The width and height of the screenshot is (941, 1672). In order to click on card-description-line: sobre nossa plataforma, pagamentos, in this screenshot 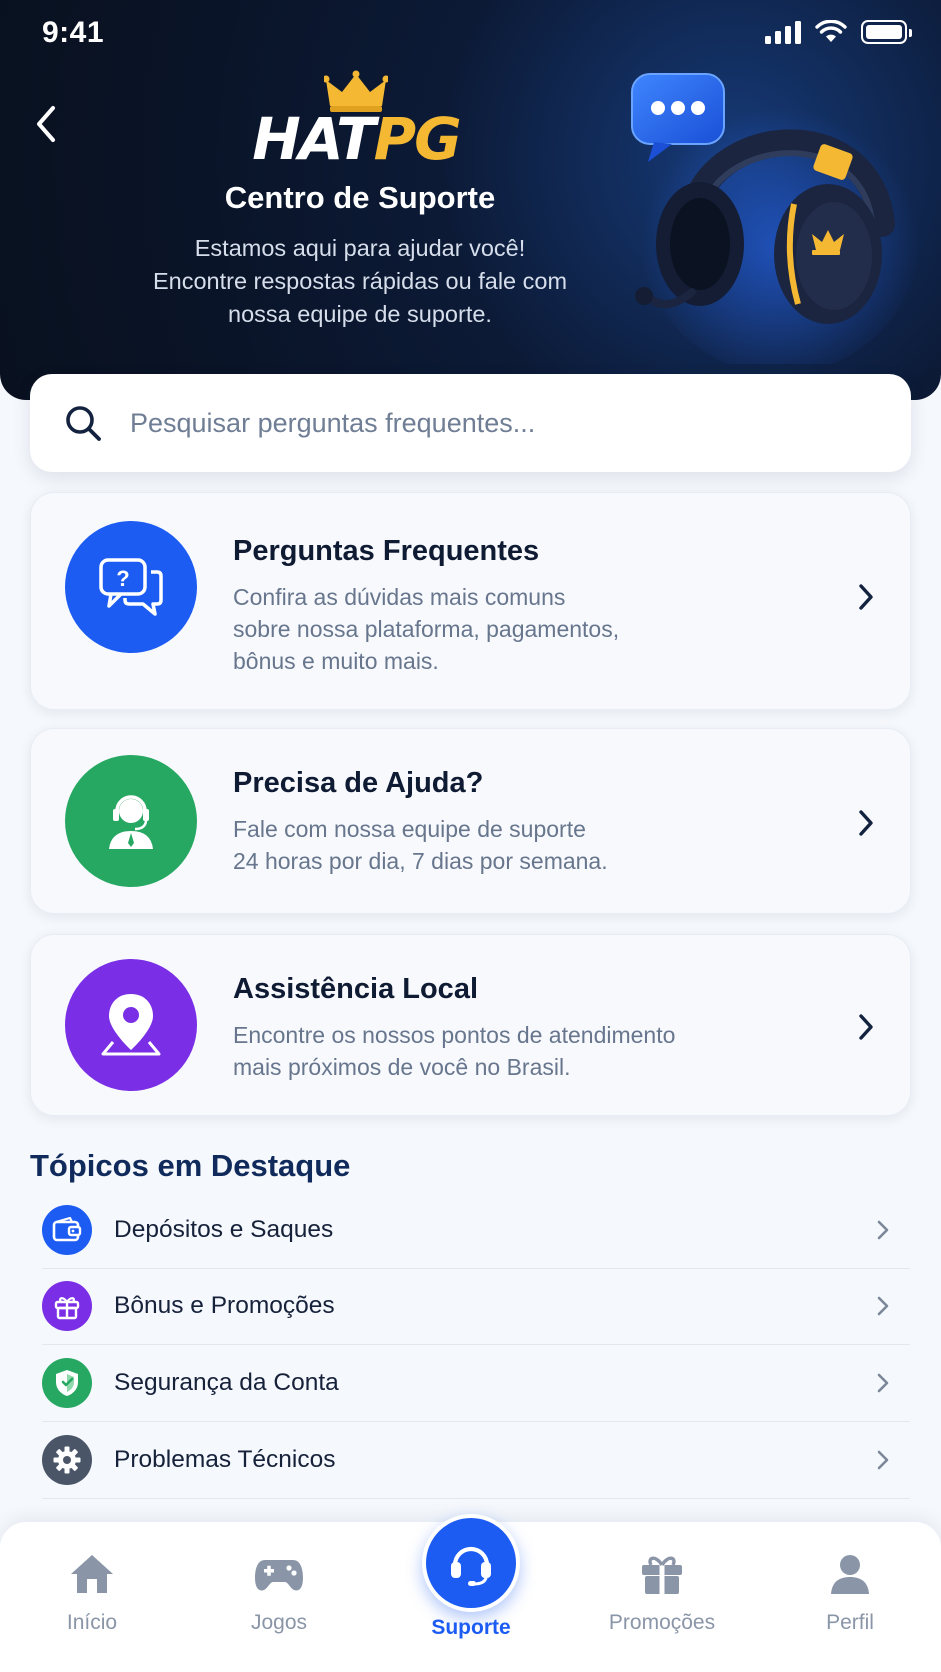, I will do `click(426, 629)`.